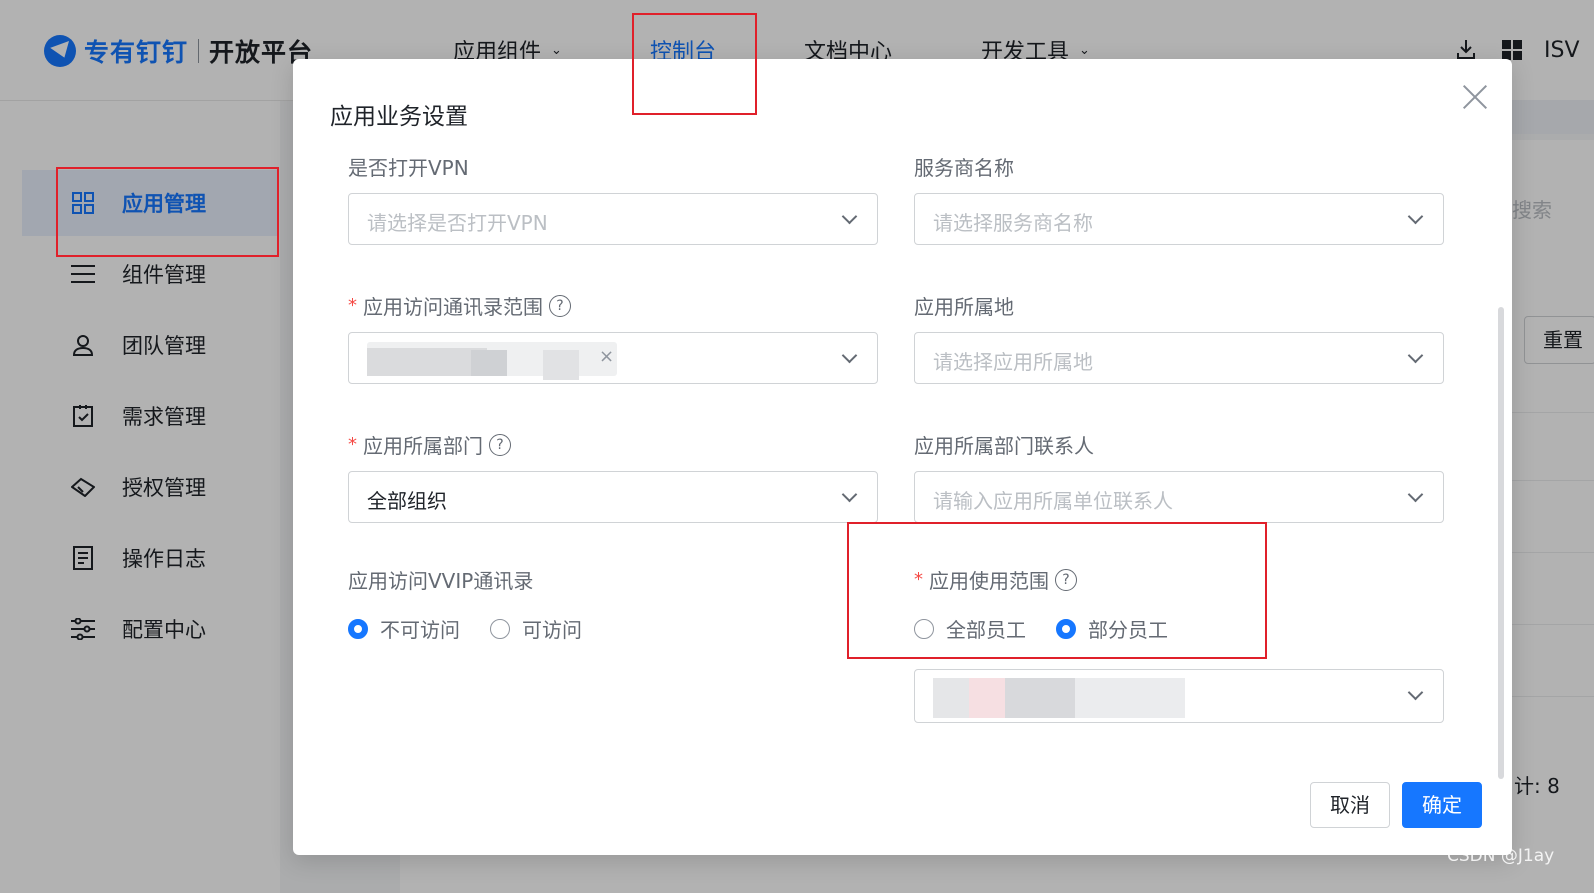 This screenshot has height=893, width=1594. I want to click on usage-scope-radio-group: 全部员工 部分员工, so click(1056, 628).